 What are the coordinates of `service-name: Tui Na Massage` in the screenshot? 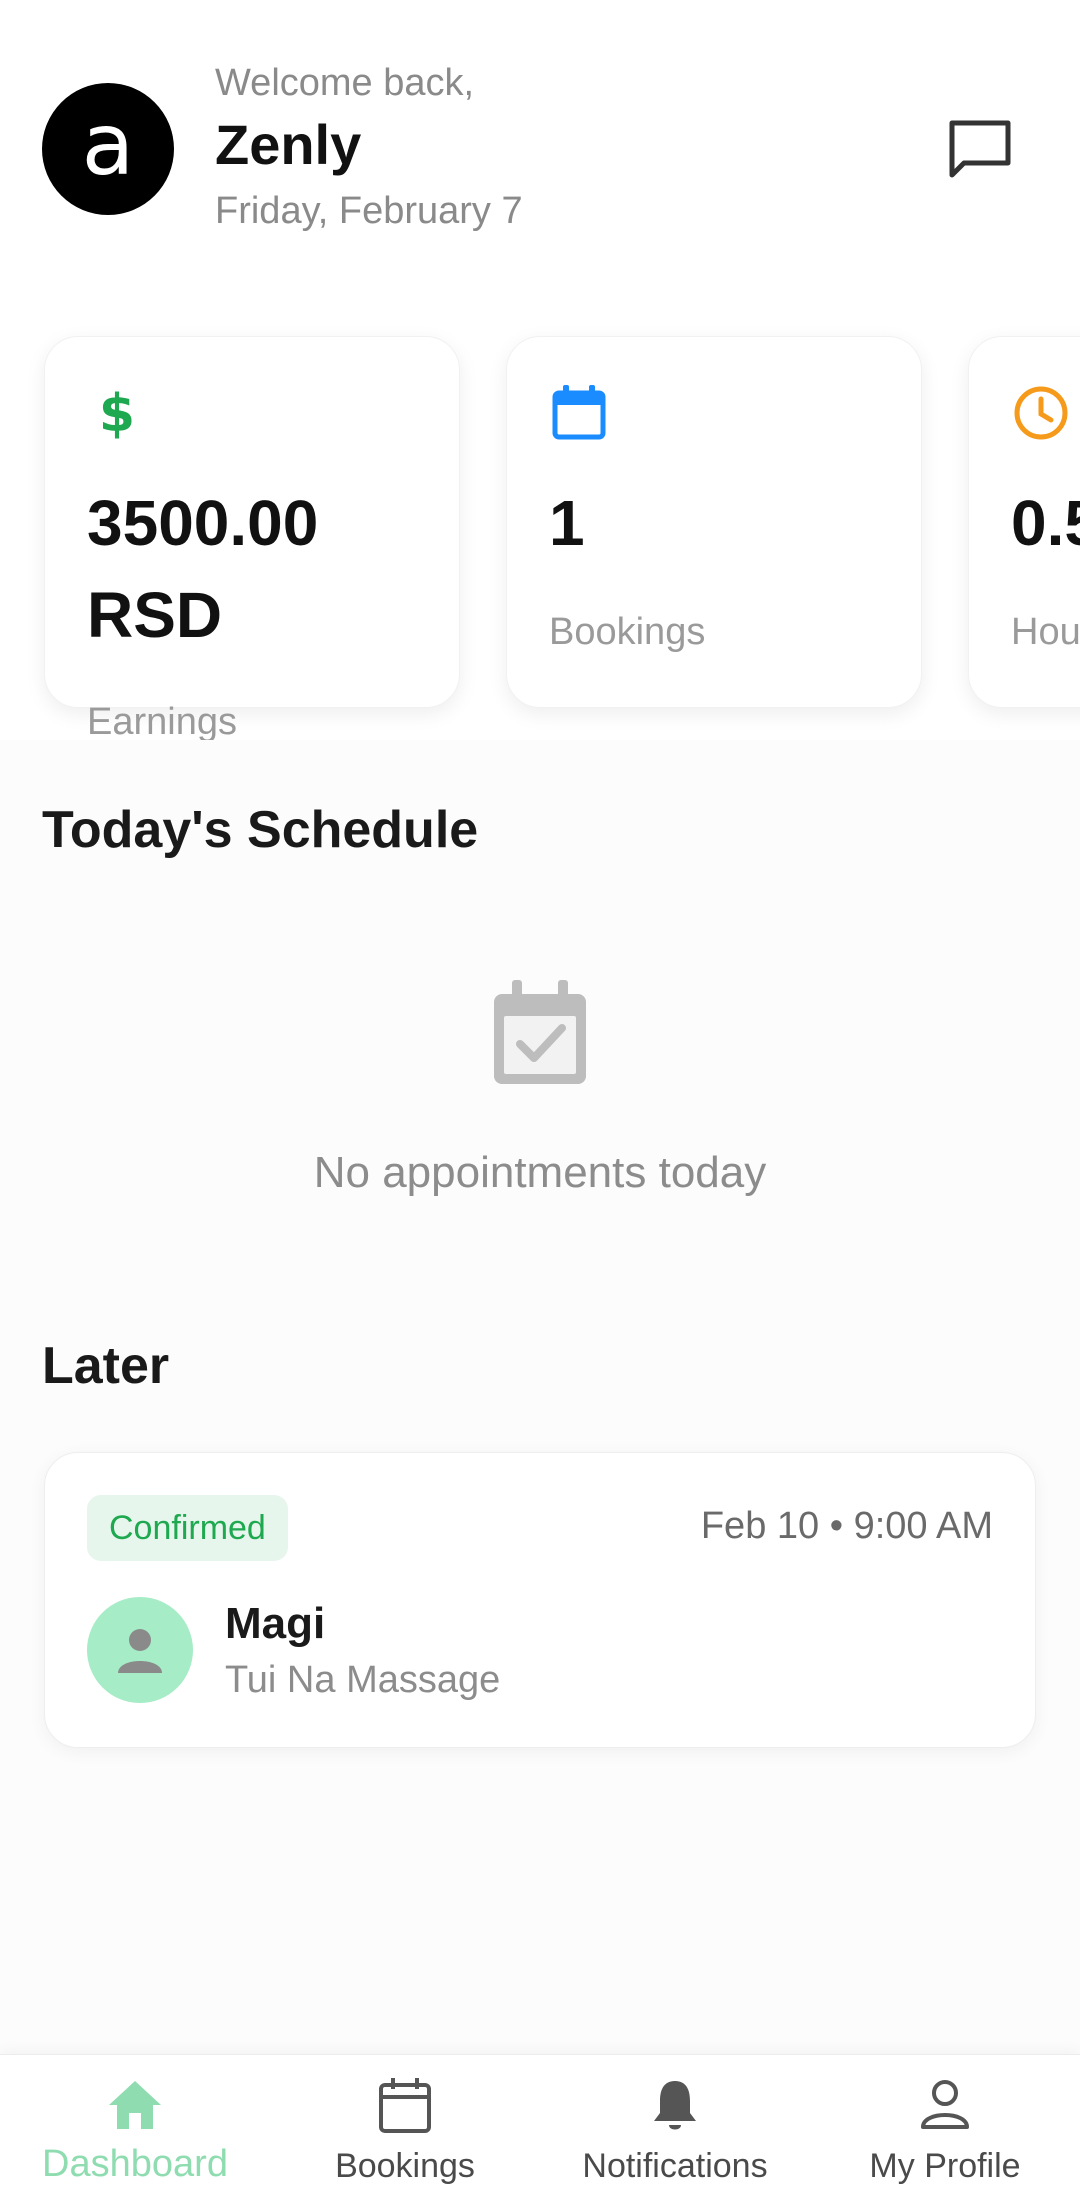 It's located at (363, 1680).